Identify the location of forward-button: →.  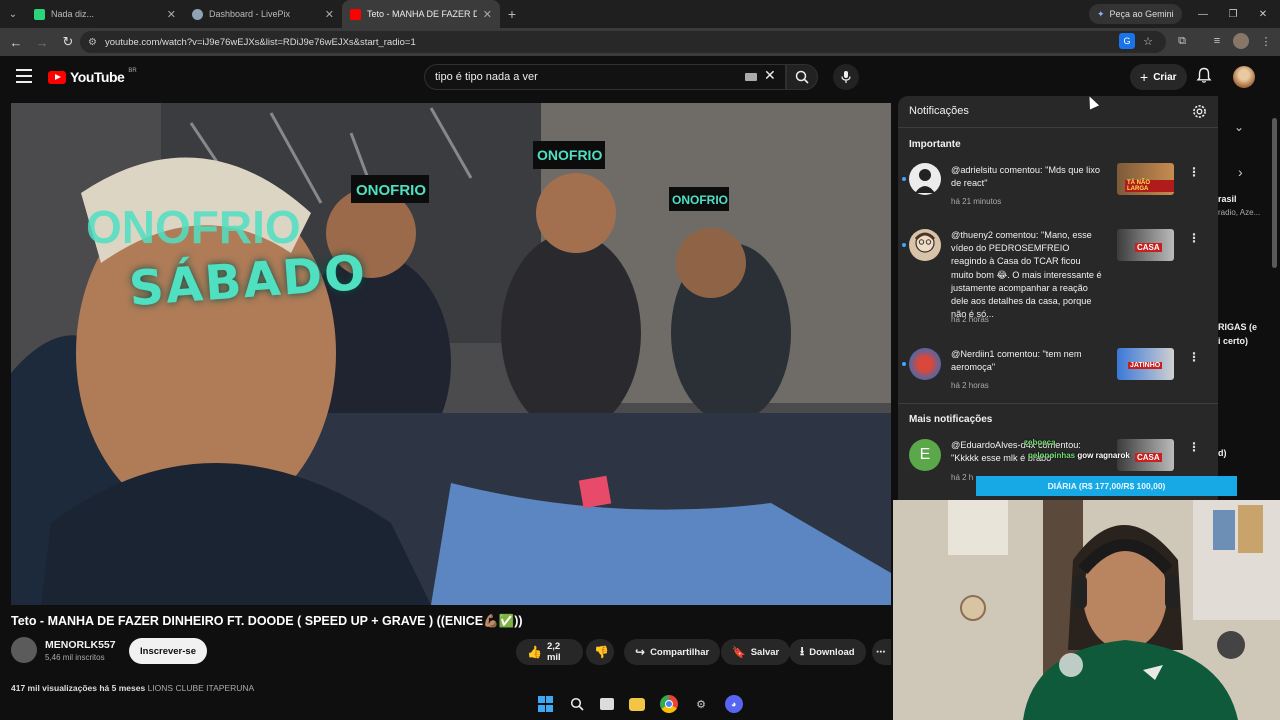
(42, 42).